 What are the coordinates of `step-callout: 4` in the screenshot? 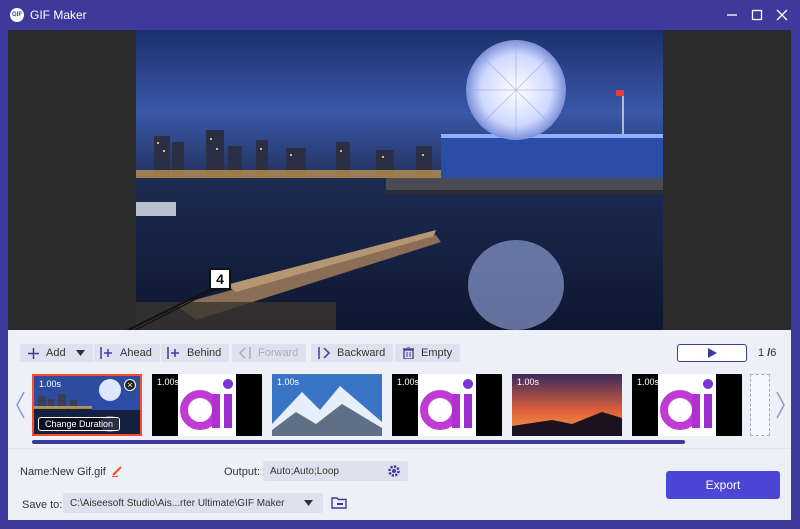 It's located at (220, 279).